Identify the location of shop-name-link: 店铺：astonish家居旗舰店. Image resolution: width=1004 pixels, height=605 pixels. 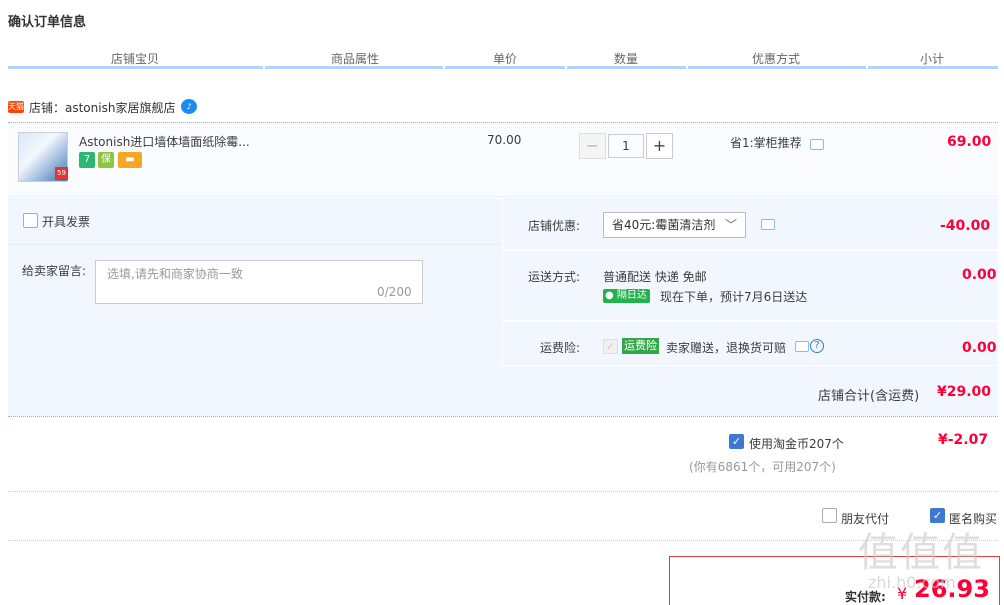
(102, 107).